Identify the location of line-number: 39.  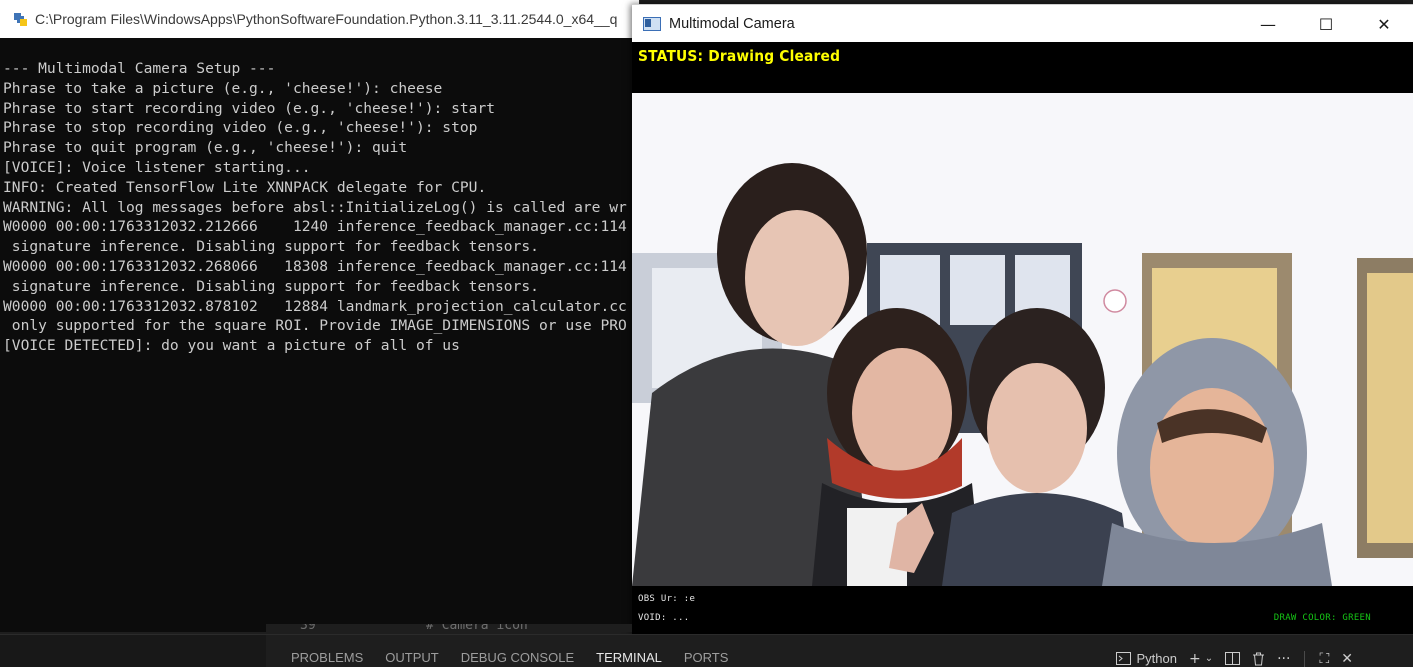
(308, 628).